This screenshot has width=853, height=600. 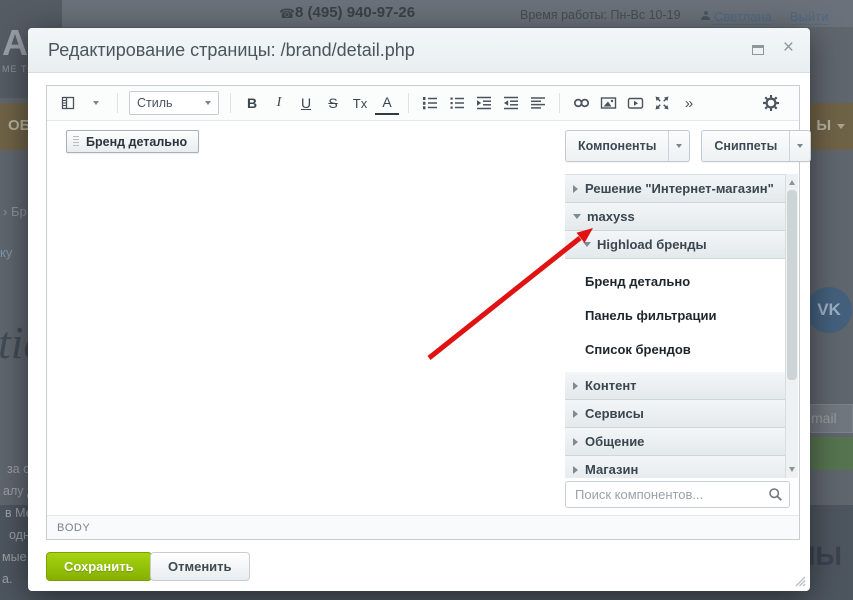 What do you see at coordinates (681, 245) in the screenshot?
I see `tree-group-highload-brands: Highload бренды` at bounding box center [681, 245].